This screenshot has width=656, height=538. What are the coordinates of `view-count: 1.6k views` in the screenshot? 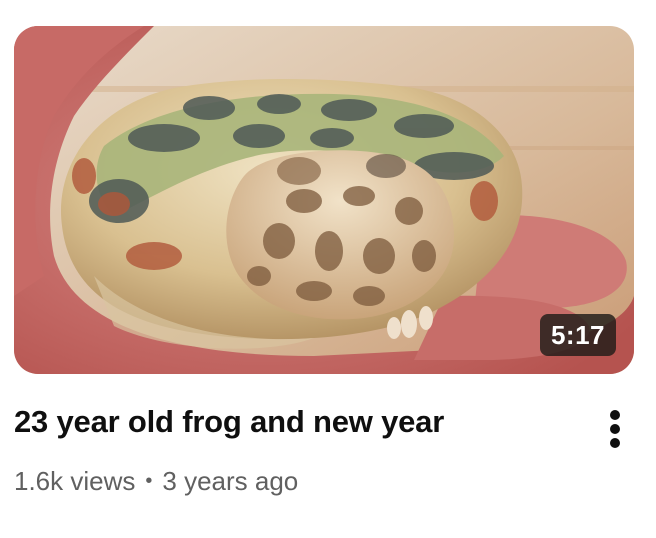 It's located at (75, 481).